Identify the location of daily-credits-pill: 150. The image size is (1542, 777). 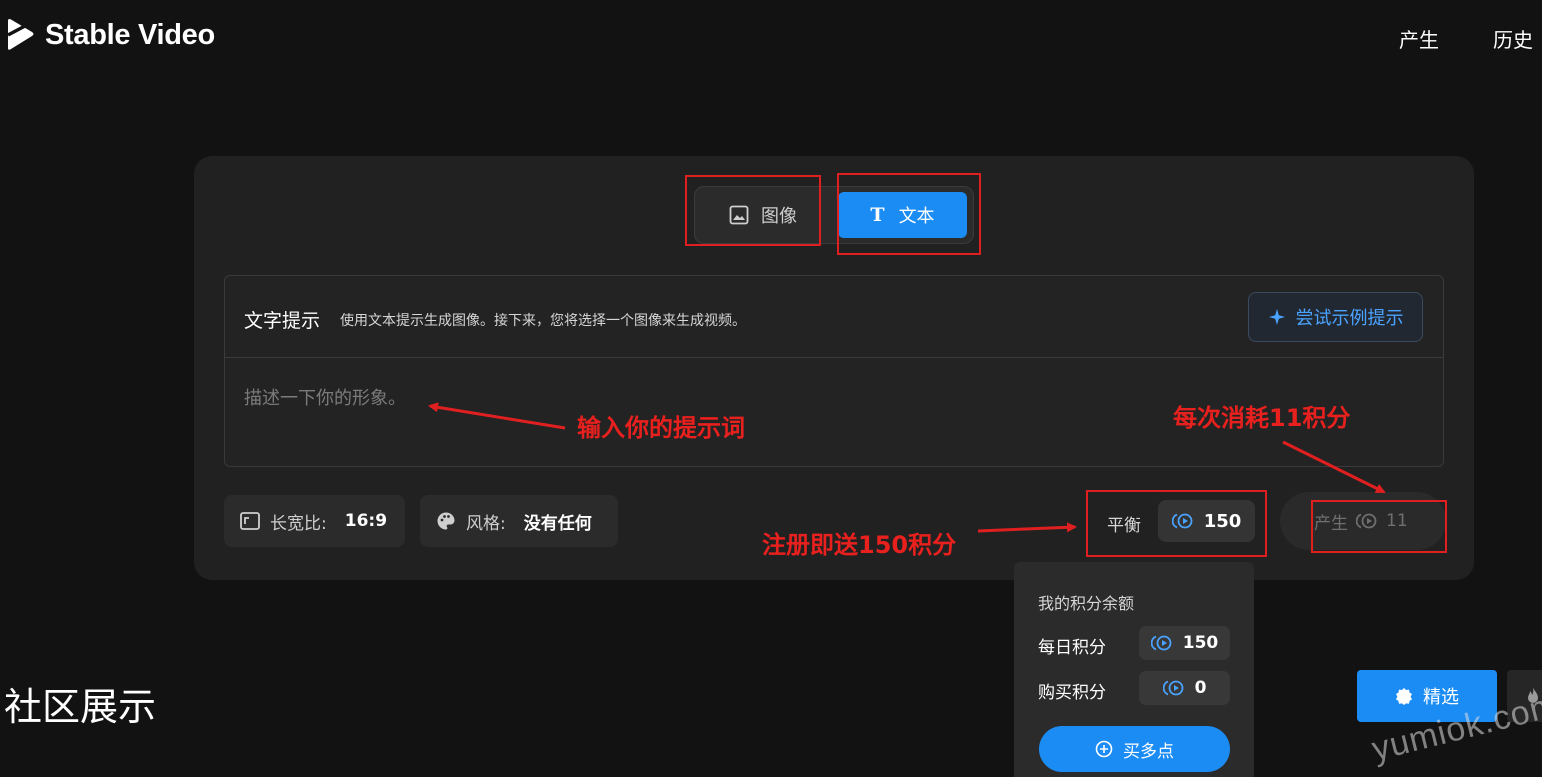
(1184, 643).